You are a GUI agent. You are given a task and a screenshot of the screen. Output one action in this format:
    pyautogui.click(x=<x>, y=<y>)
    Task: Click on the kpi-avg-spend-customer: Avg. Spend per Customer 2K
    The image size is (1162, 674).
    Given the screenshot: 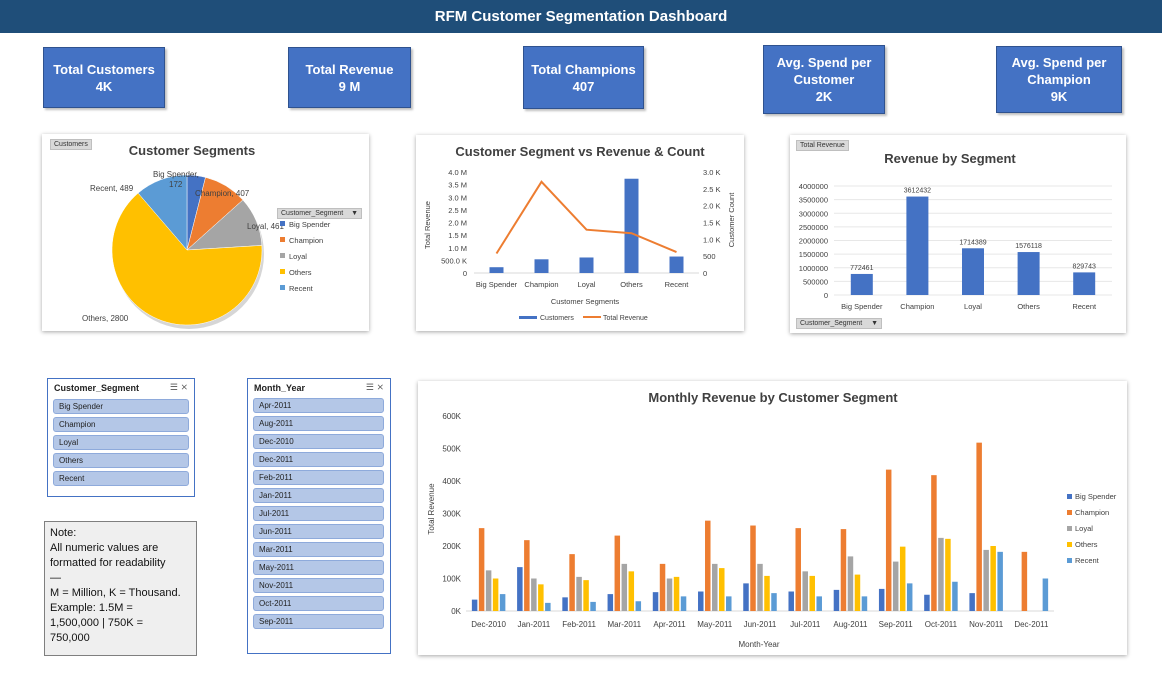 What is the action you would take?
    pyautogui.click(x=824, y=79)
    